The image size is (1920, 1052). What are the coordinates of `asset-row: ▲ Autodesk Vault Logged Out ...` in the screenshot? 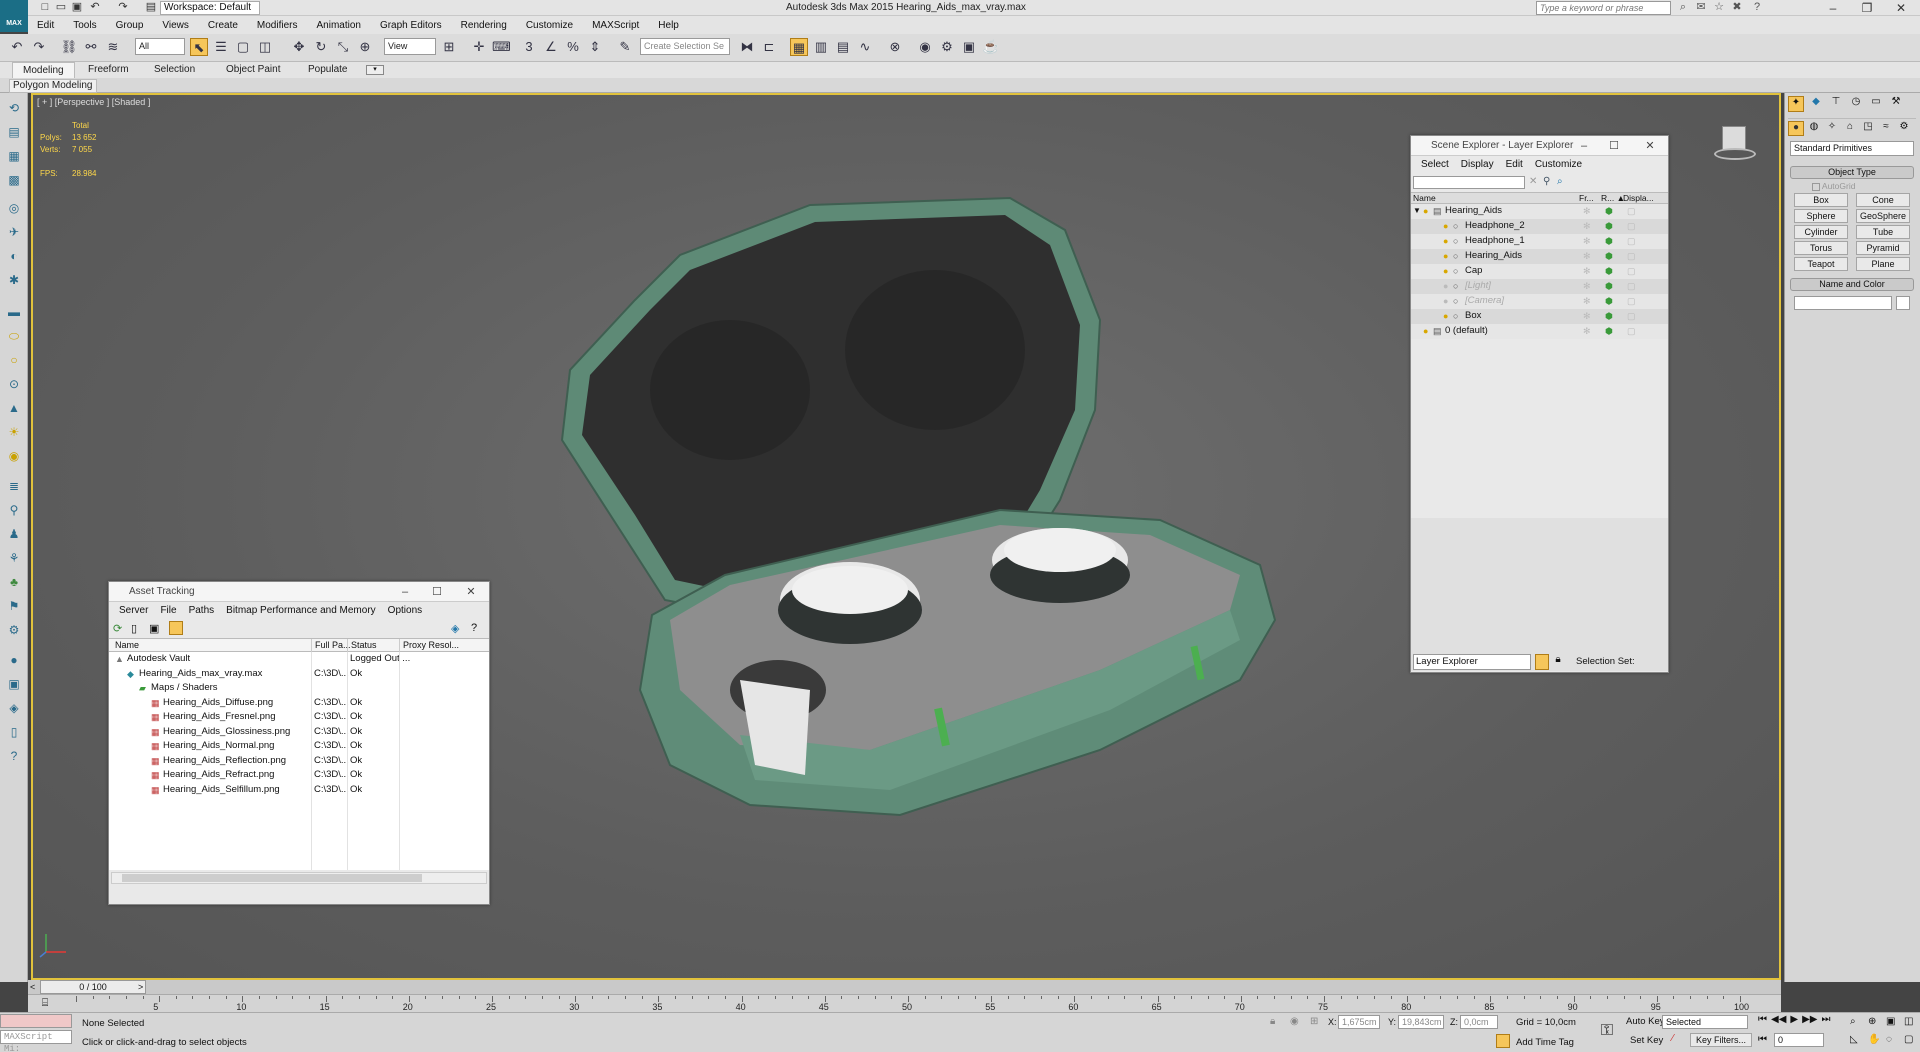 It's located at (299, 659).